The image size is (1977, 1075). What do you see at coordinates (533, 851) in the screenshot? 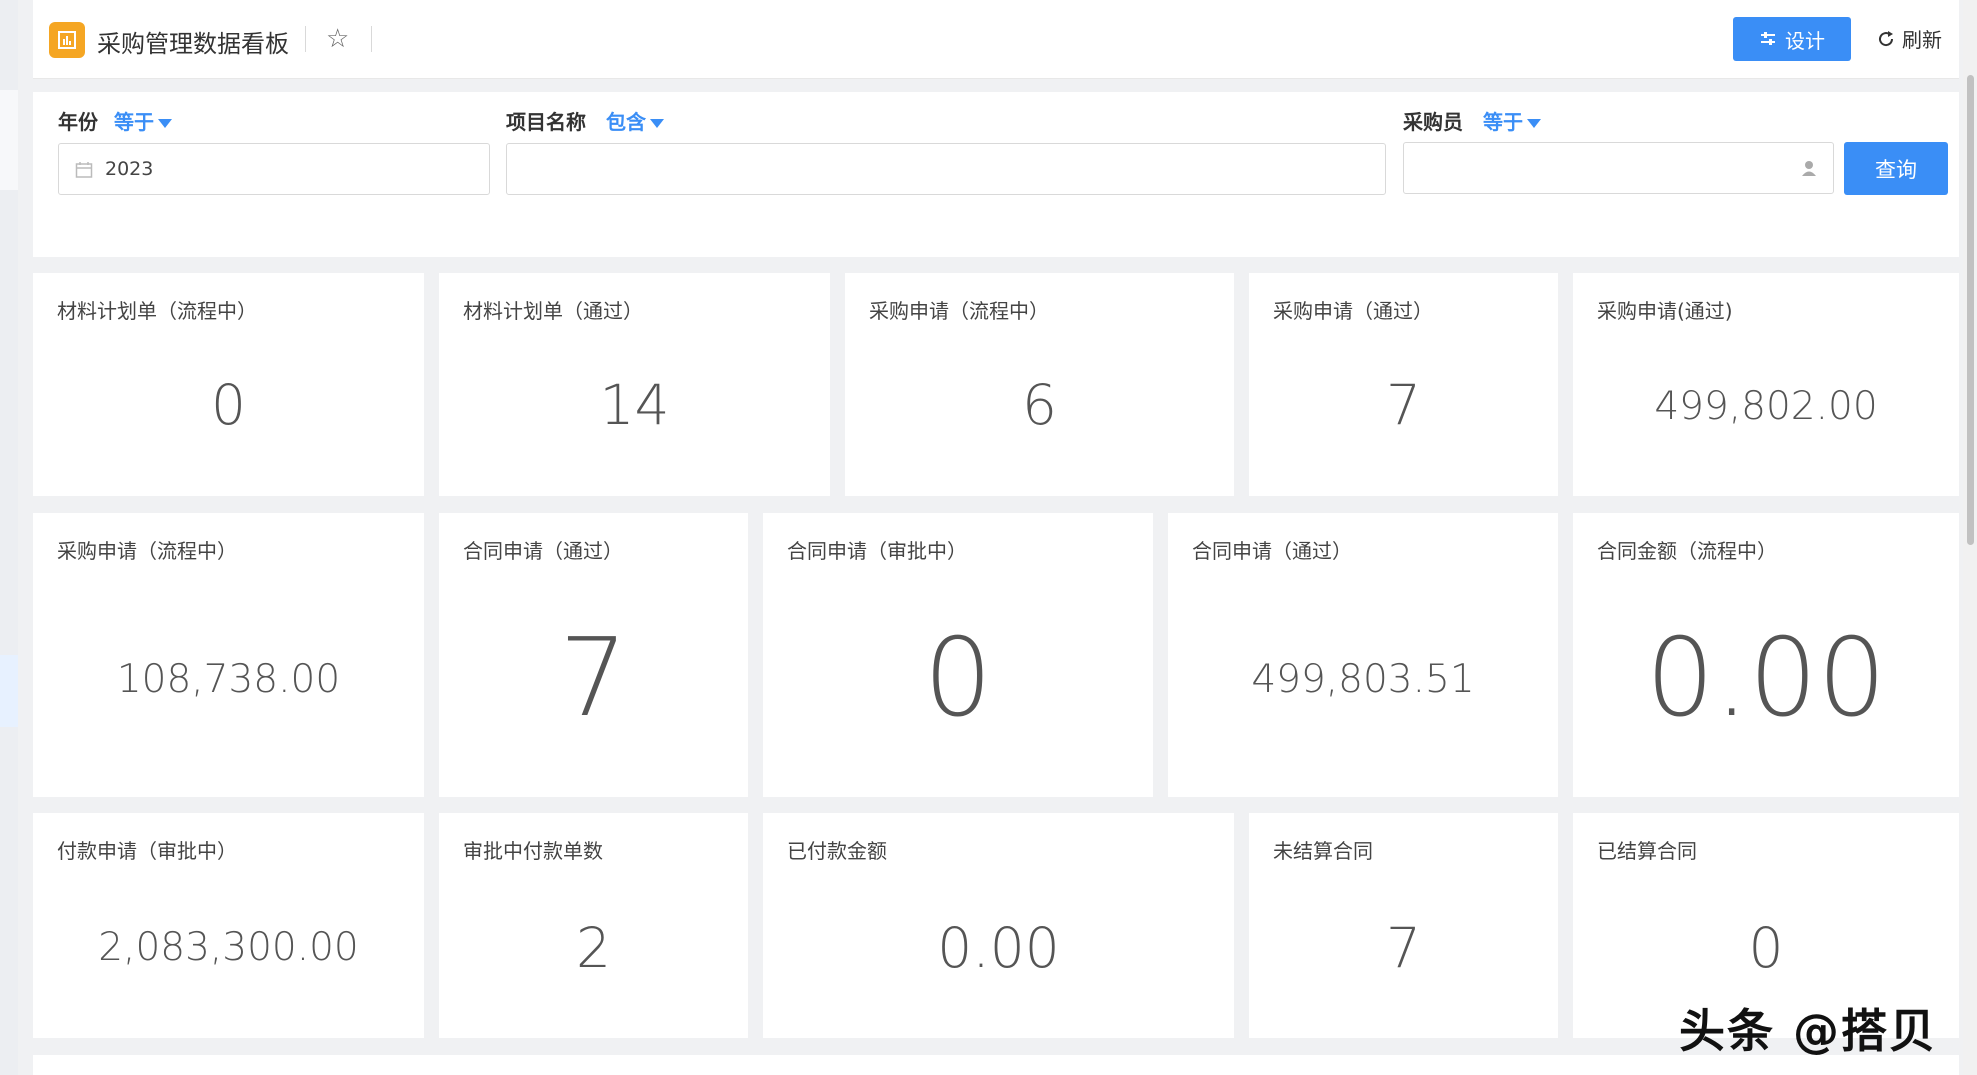
I see `card-label: 审批中付款单数` at bounding box center [533, 851].